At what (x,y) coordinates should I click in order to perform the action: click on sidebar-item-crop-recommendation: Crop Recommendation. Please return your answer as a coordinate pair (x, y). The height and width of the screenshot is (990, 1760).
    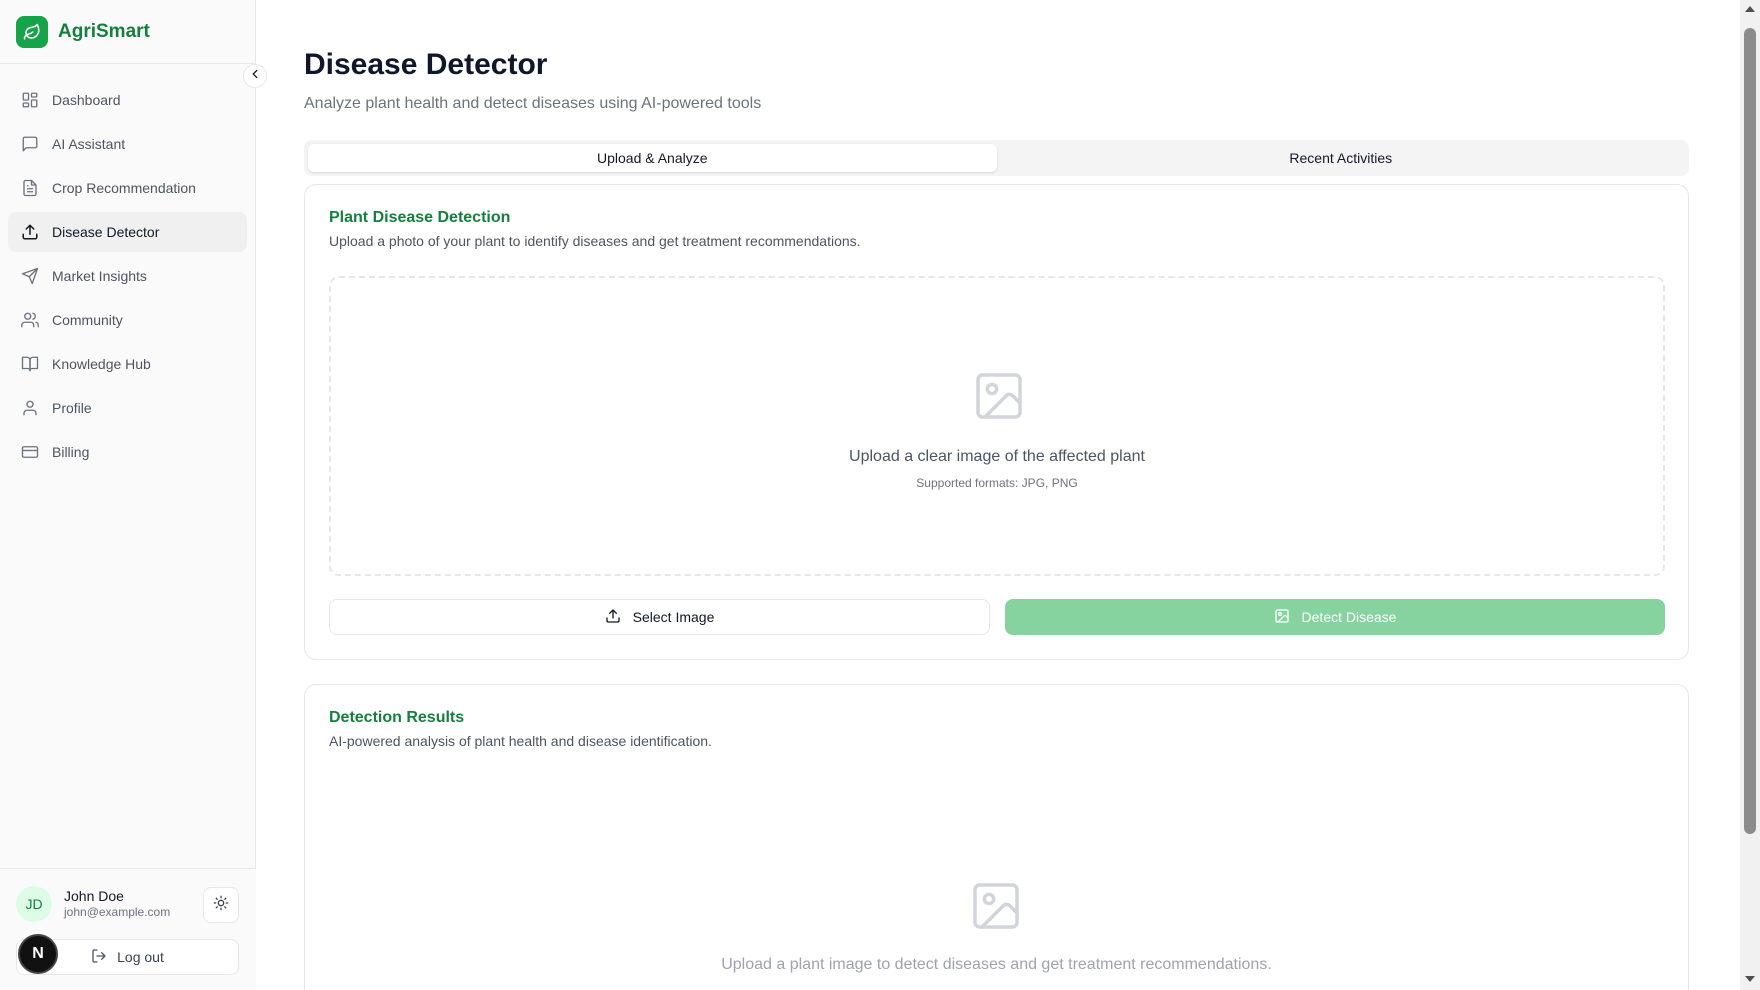
    Looking at the image, I should click on (127, 188).